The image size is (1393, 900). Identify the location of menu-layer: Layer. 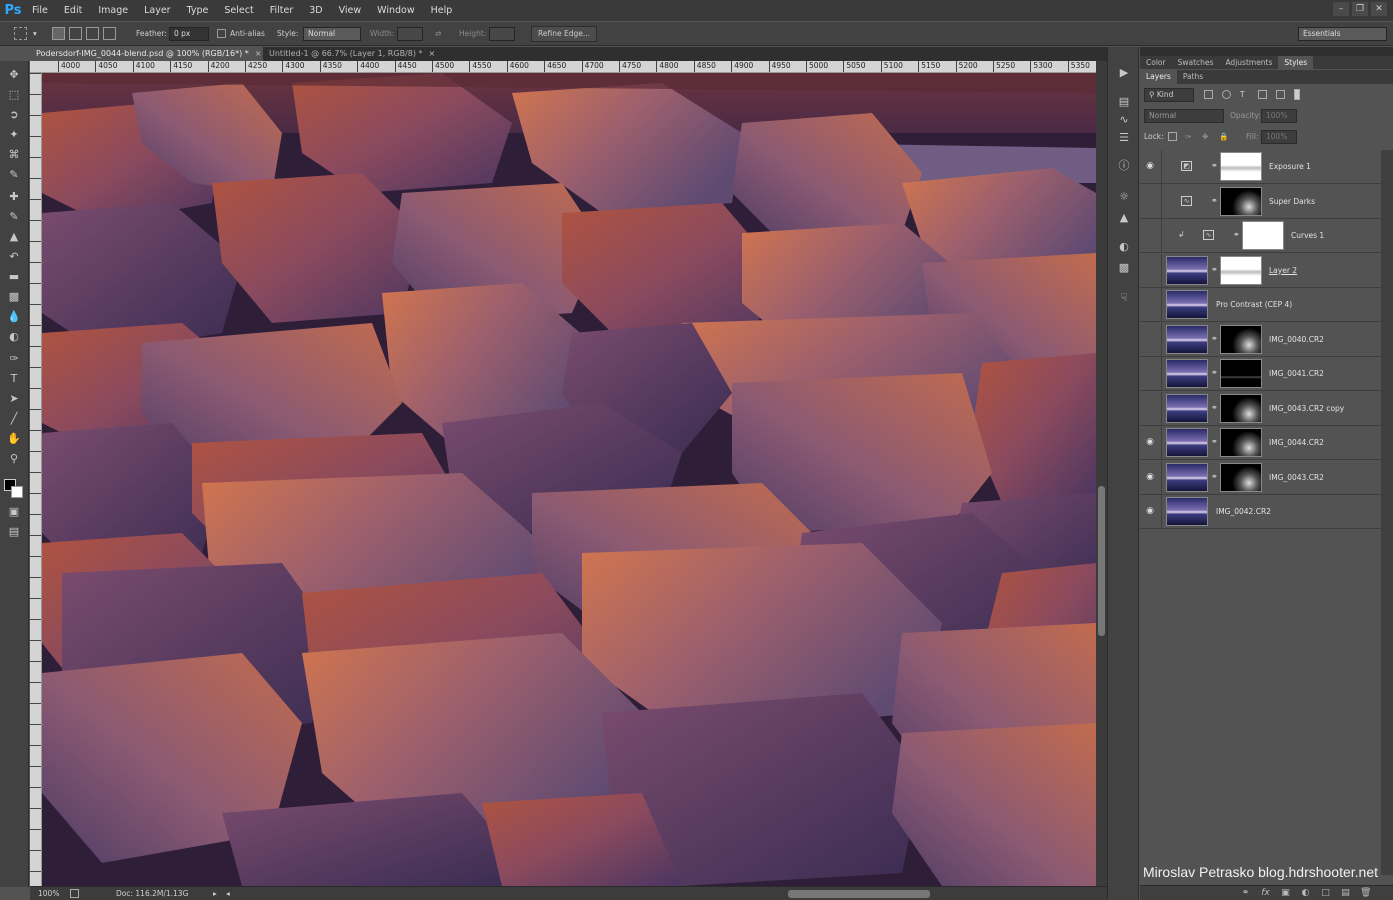
(157, 10).